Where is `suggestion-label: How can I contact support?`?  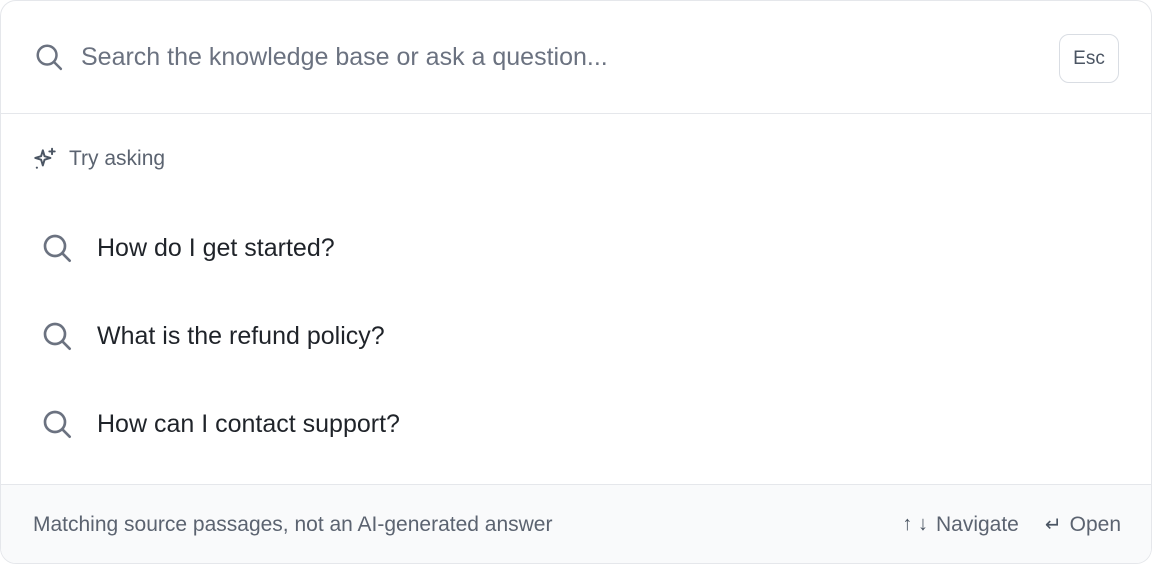 suggestion-label: How can I contact support? is located at coordinates (248, 423).